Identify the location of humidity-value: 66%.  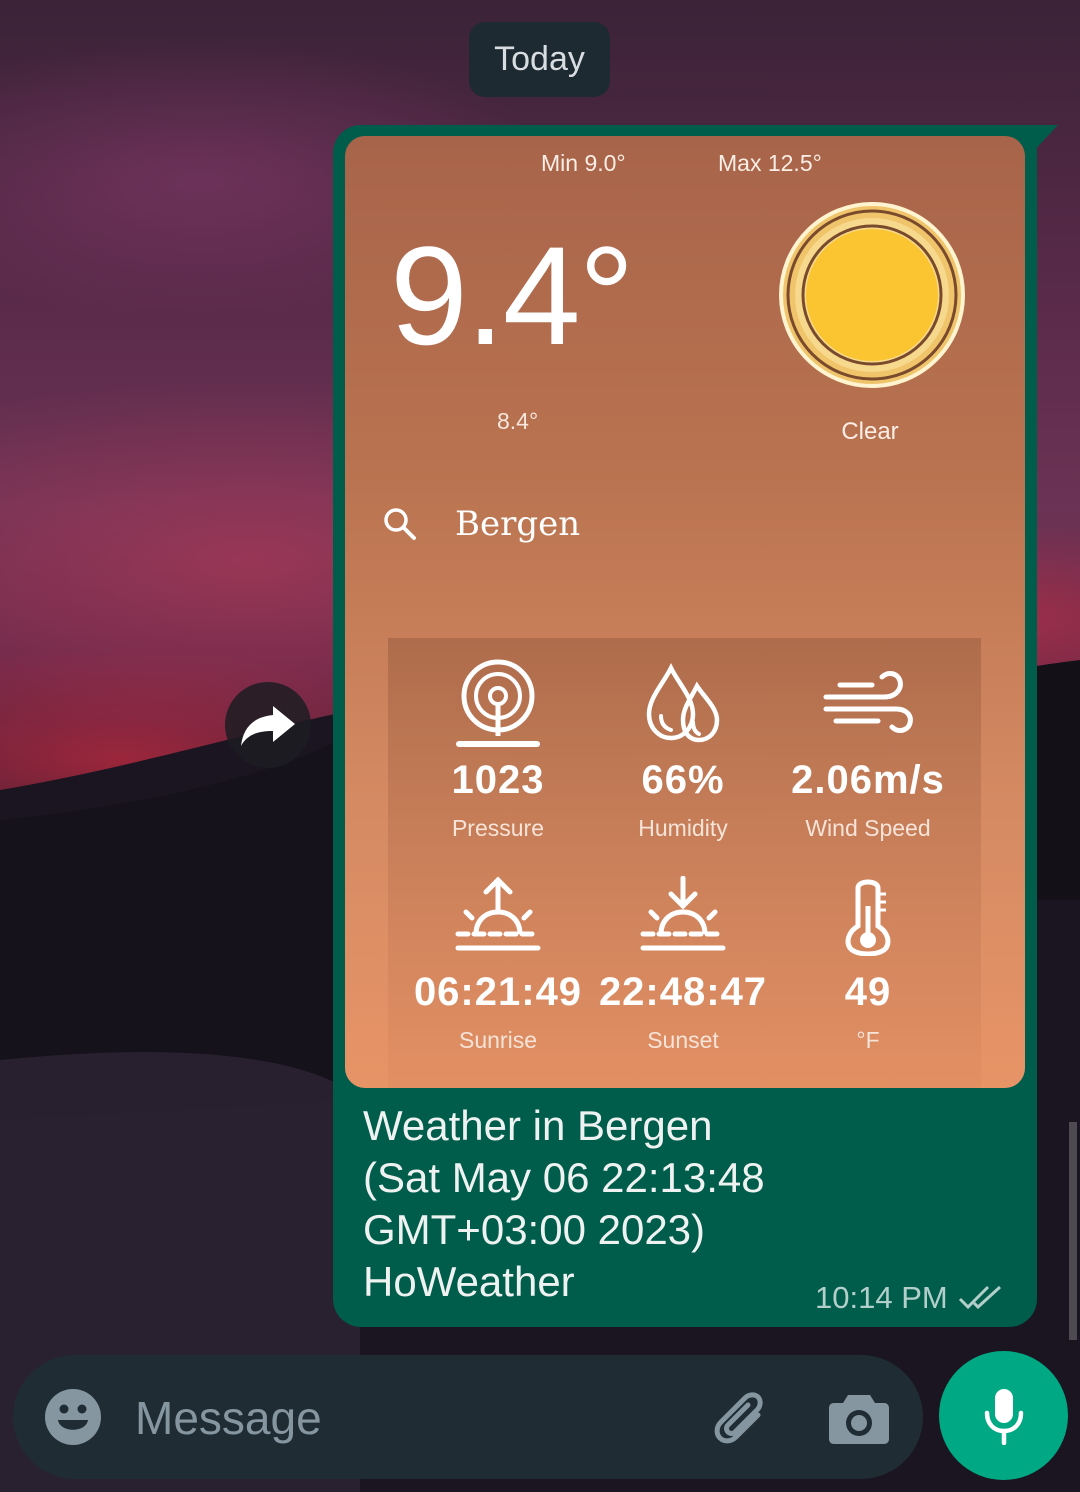
(683, 780).